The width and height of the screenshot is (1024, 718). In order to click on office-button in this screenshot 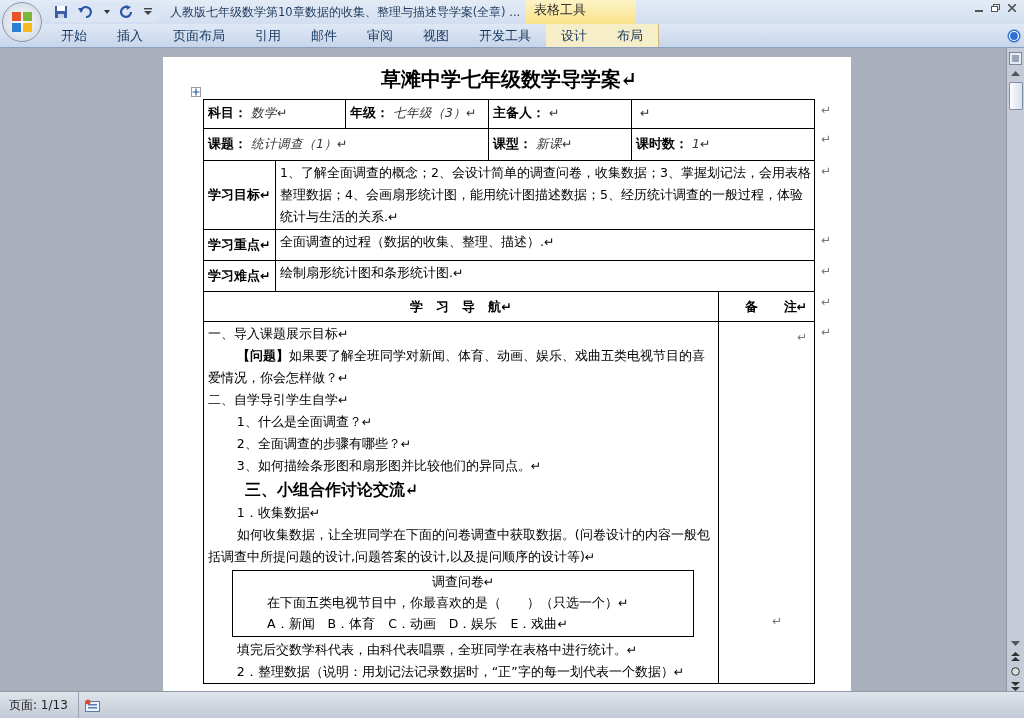, I will do `click(22, 22)`.